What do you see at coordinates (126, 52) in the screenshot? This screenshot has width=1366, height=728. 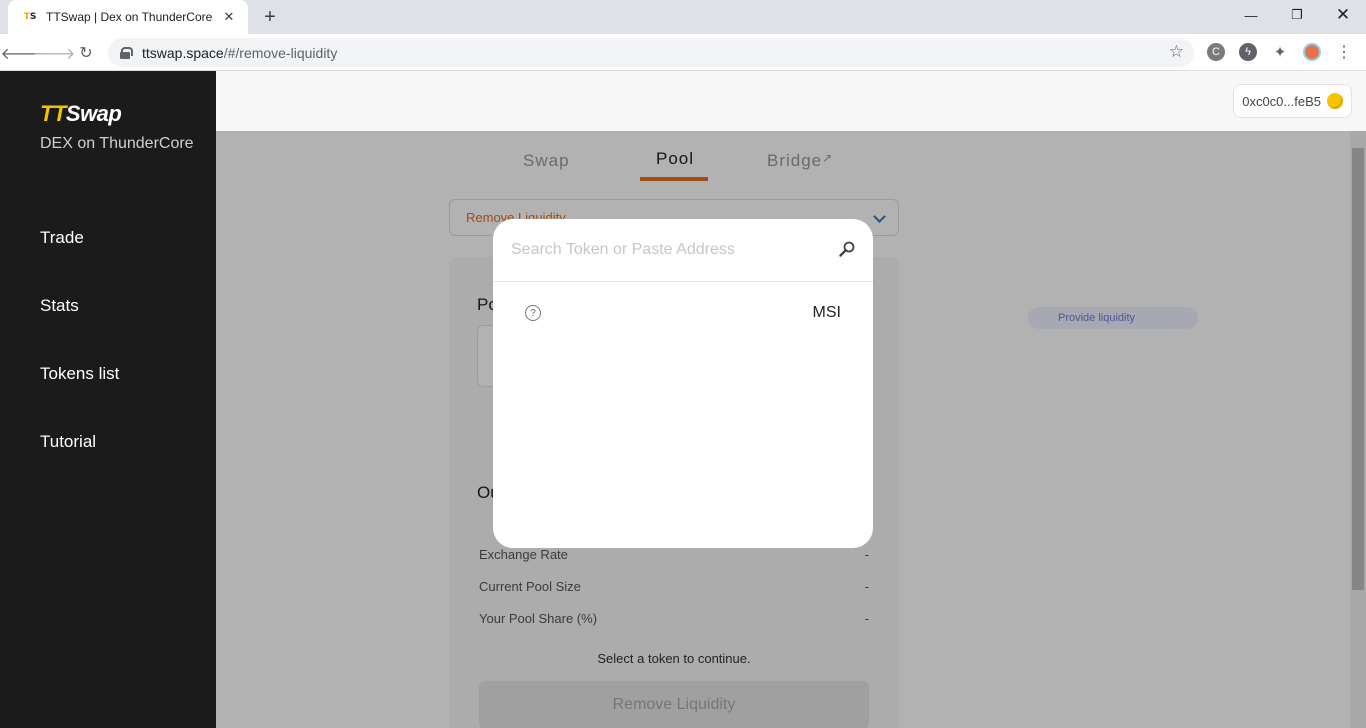 I see `lock-icon` at bounding box center [126, 52].